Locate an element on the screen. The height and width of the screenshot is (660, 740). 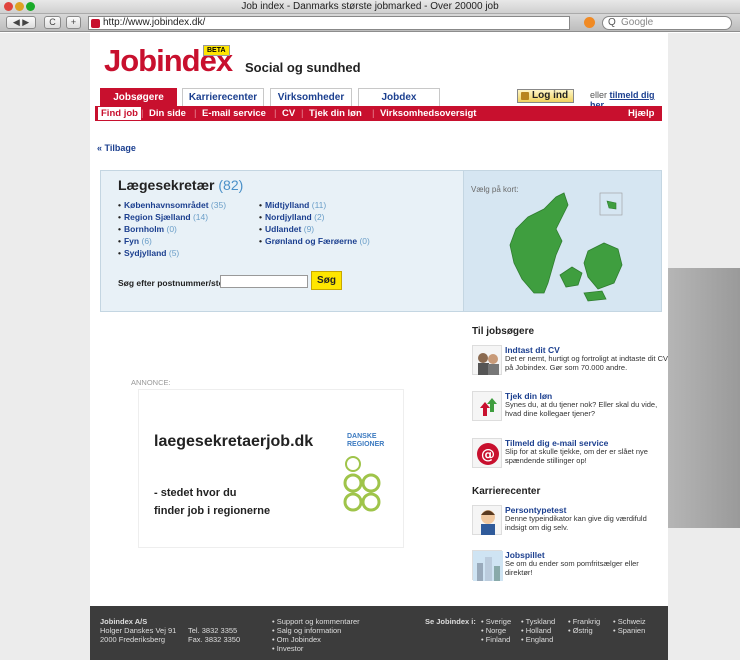
category-count: (82) is located at coordinates (231, 185).